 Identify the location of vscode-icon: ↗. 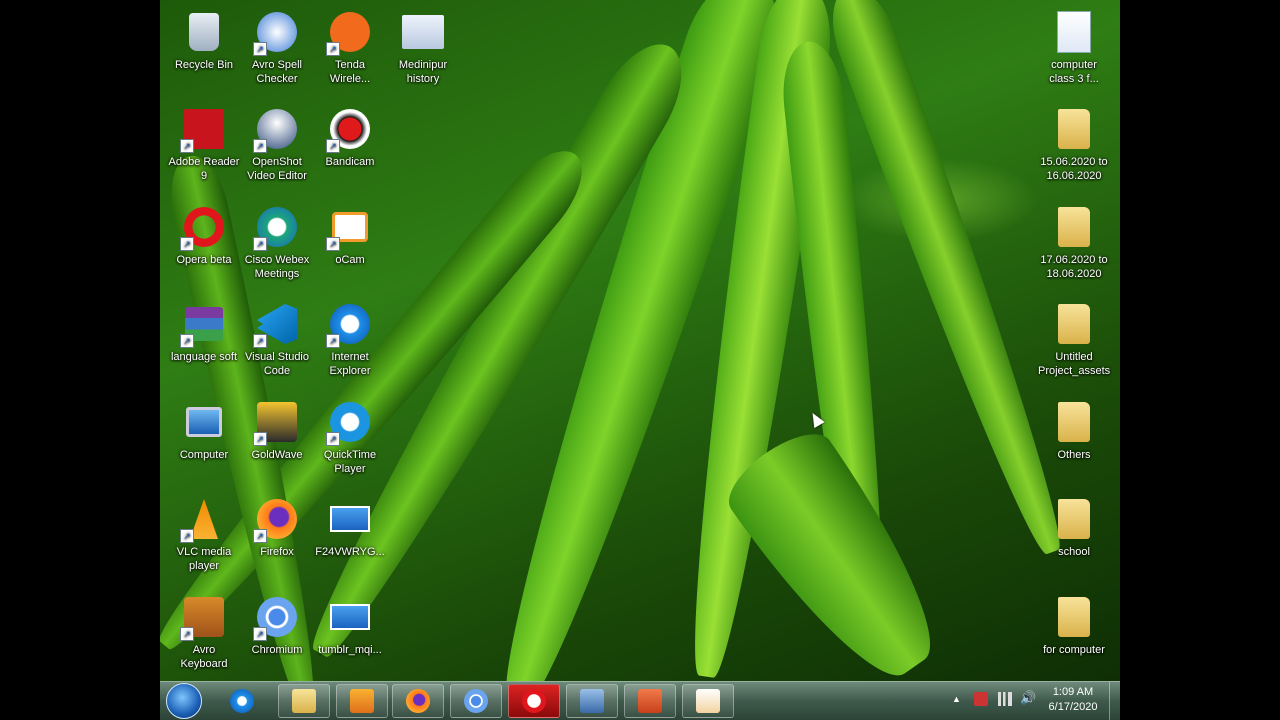
(276, 325).